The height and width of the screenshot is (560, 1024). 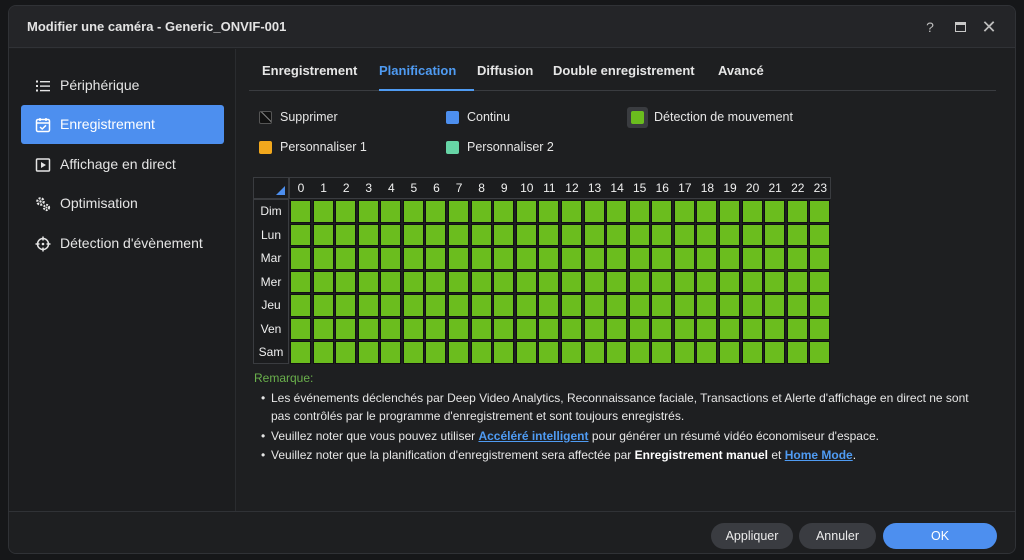 What do you see at coordinates (271, 305) in the screenshot?
I see `day-label: Jeu` at bounding box center [271, 305].